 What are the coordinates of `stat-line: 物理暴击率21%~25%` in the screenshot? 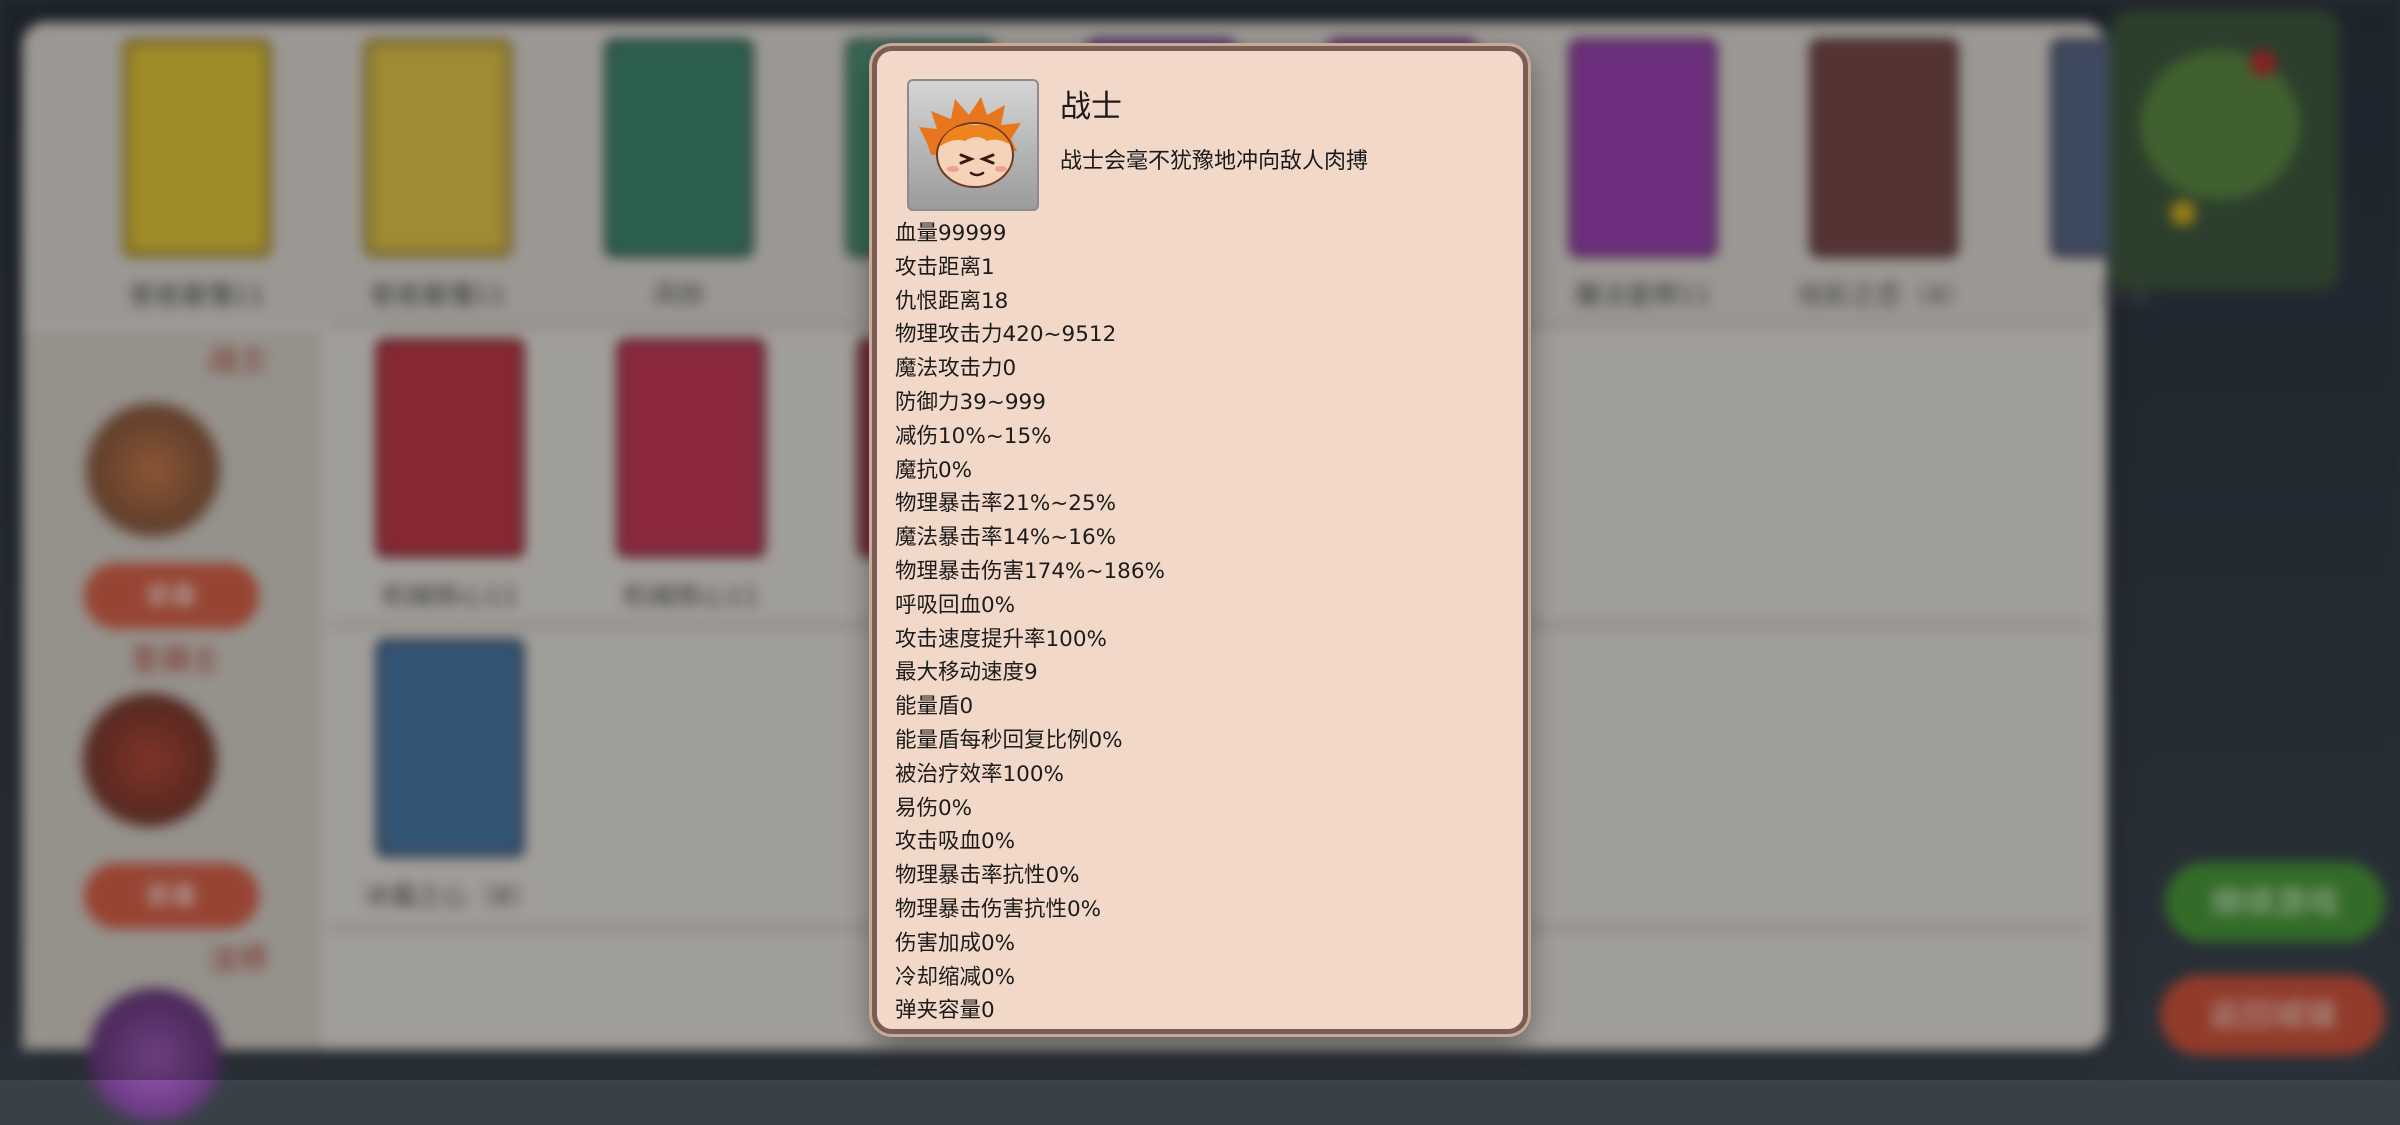 It's located at (1006, 504).